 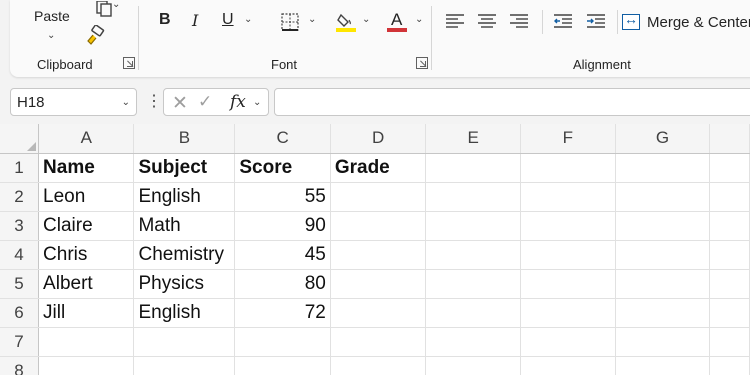 What do you see at coordinates (195, 20) in the screenshot?
I see `italic-button: I` at bounding box center [195, 20].